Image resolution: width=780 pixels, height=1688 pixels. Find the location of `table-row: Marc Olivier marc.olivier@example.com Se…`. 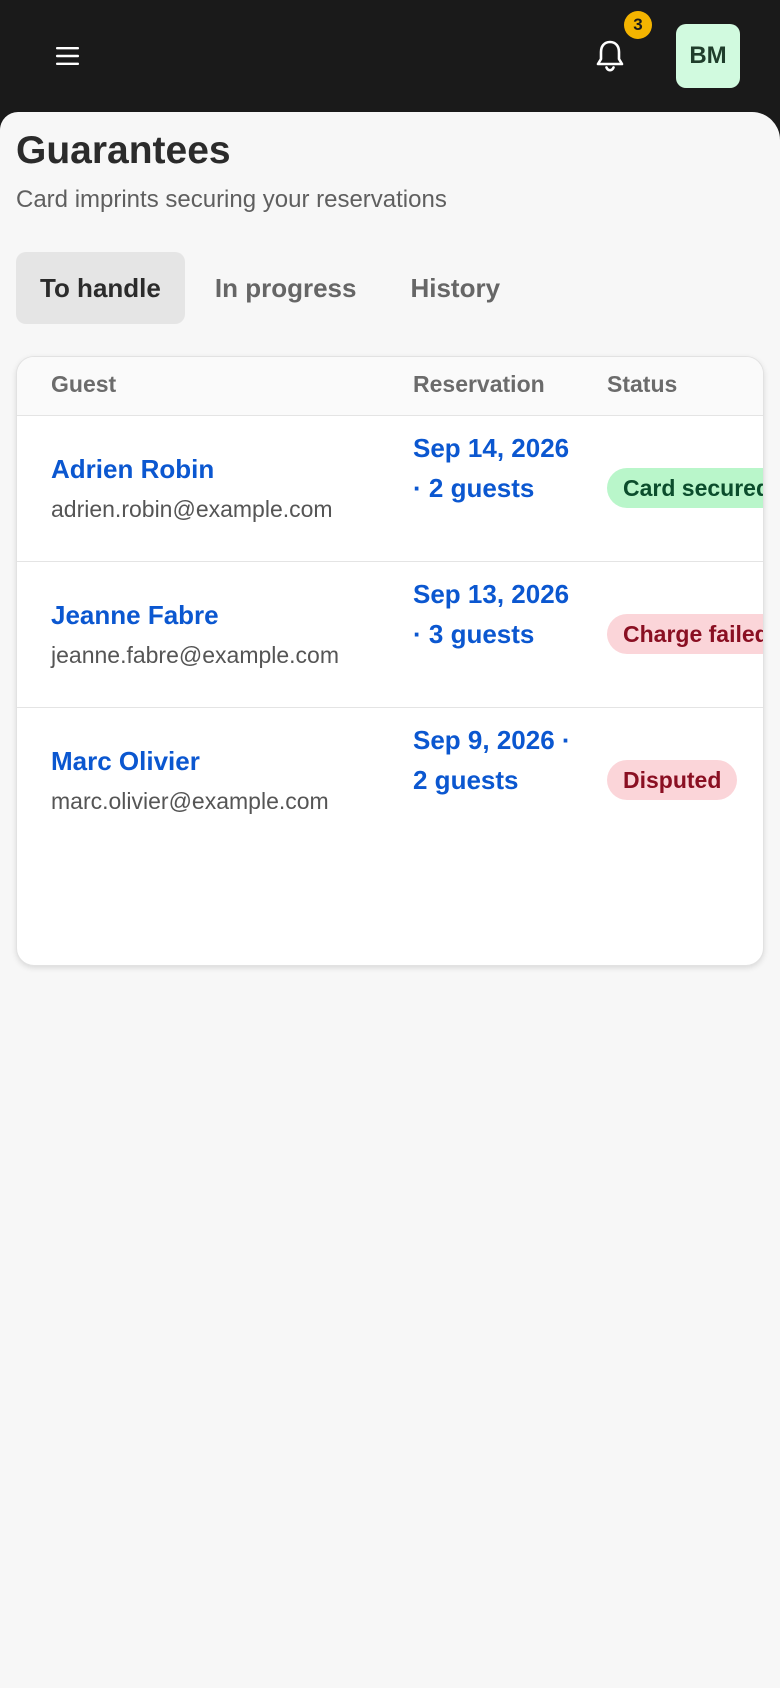

table-row: Marc Olivier marc.olivier@example.com Se… is located at coordinates (390, 780).